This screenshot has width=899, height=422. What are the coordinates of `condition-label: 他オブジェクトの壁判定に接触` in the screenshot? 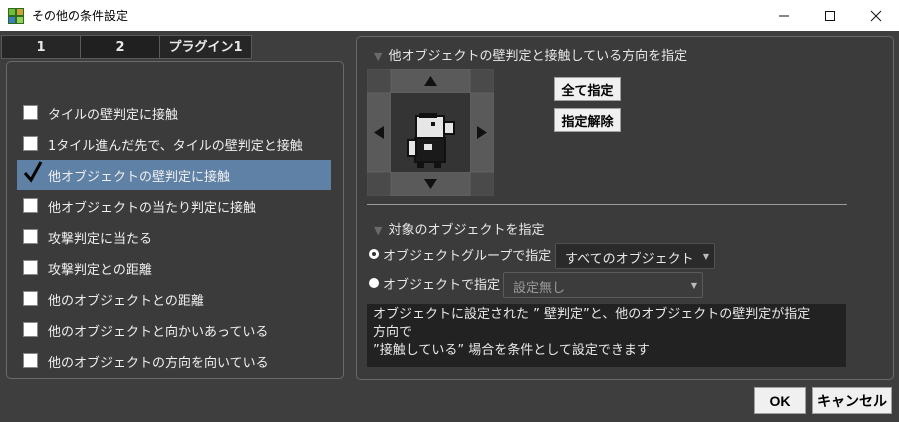 It's located at (139, 177).